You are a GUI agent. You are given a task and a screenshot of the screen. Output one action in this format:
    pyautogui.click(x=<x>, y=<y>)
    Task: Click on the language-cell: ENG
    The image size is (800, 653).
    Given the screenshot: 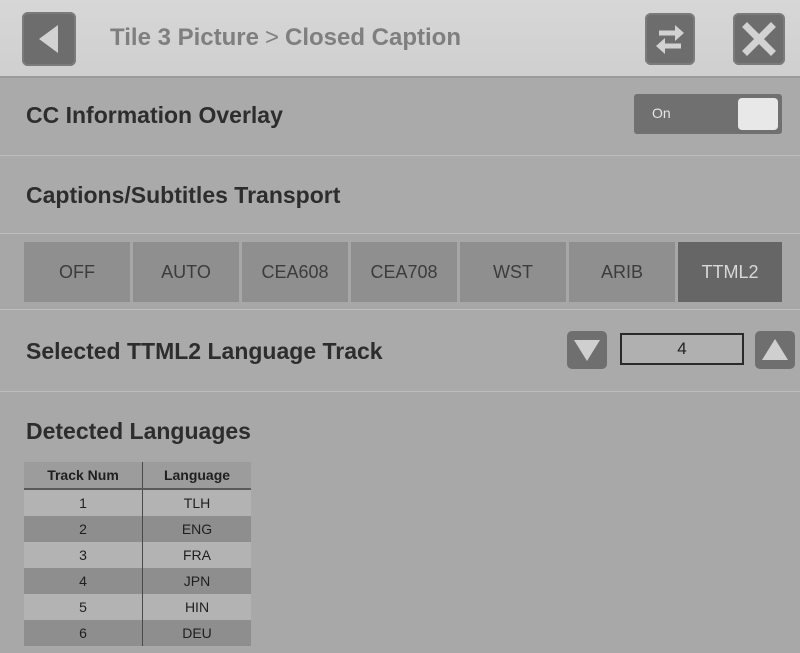 What is the action you would take?
    pyautogui.click(x=196, y=529)
    